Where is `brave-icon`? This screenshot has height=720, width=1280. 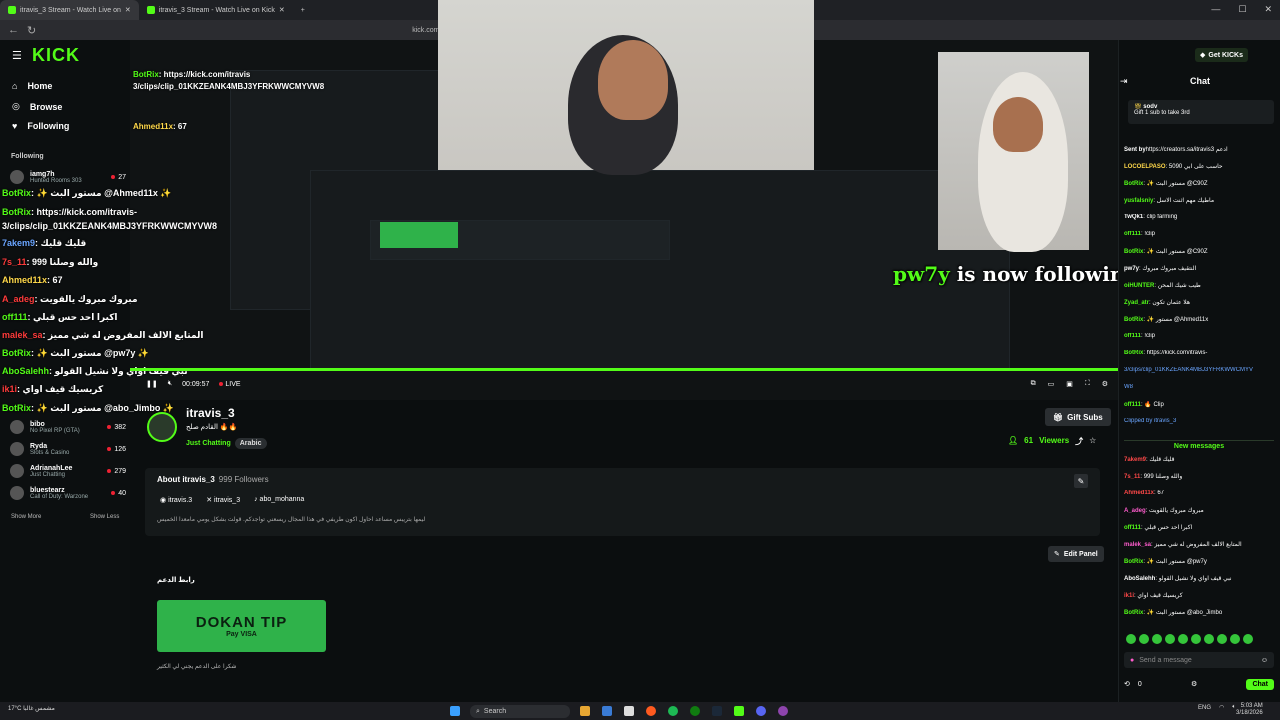 brave-icon is located at coordinates (651, 711).